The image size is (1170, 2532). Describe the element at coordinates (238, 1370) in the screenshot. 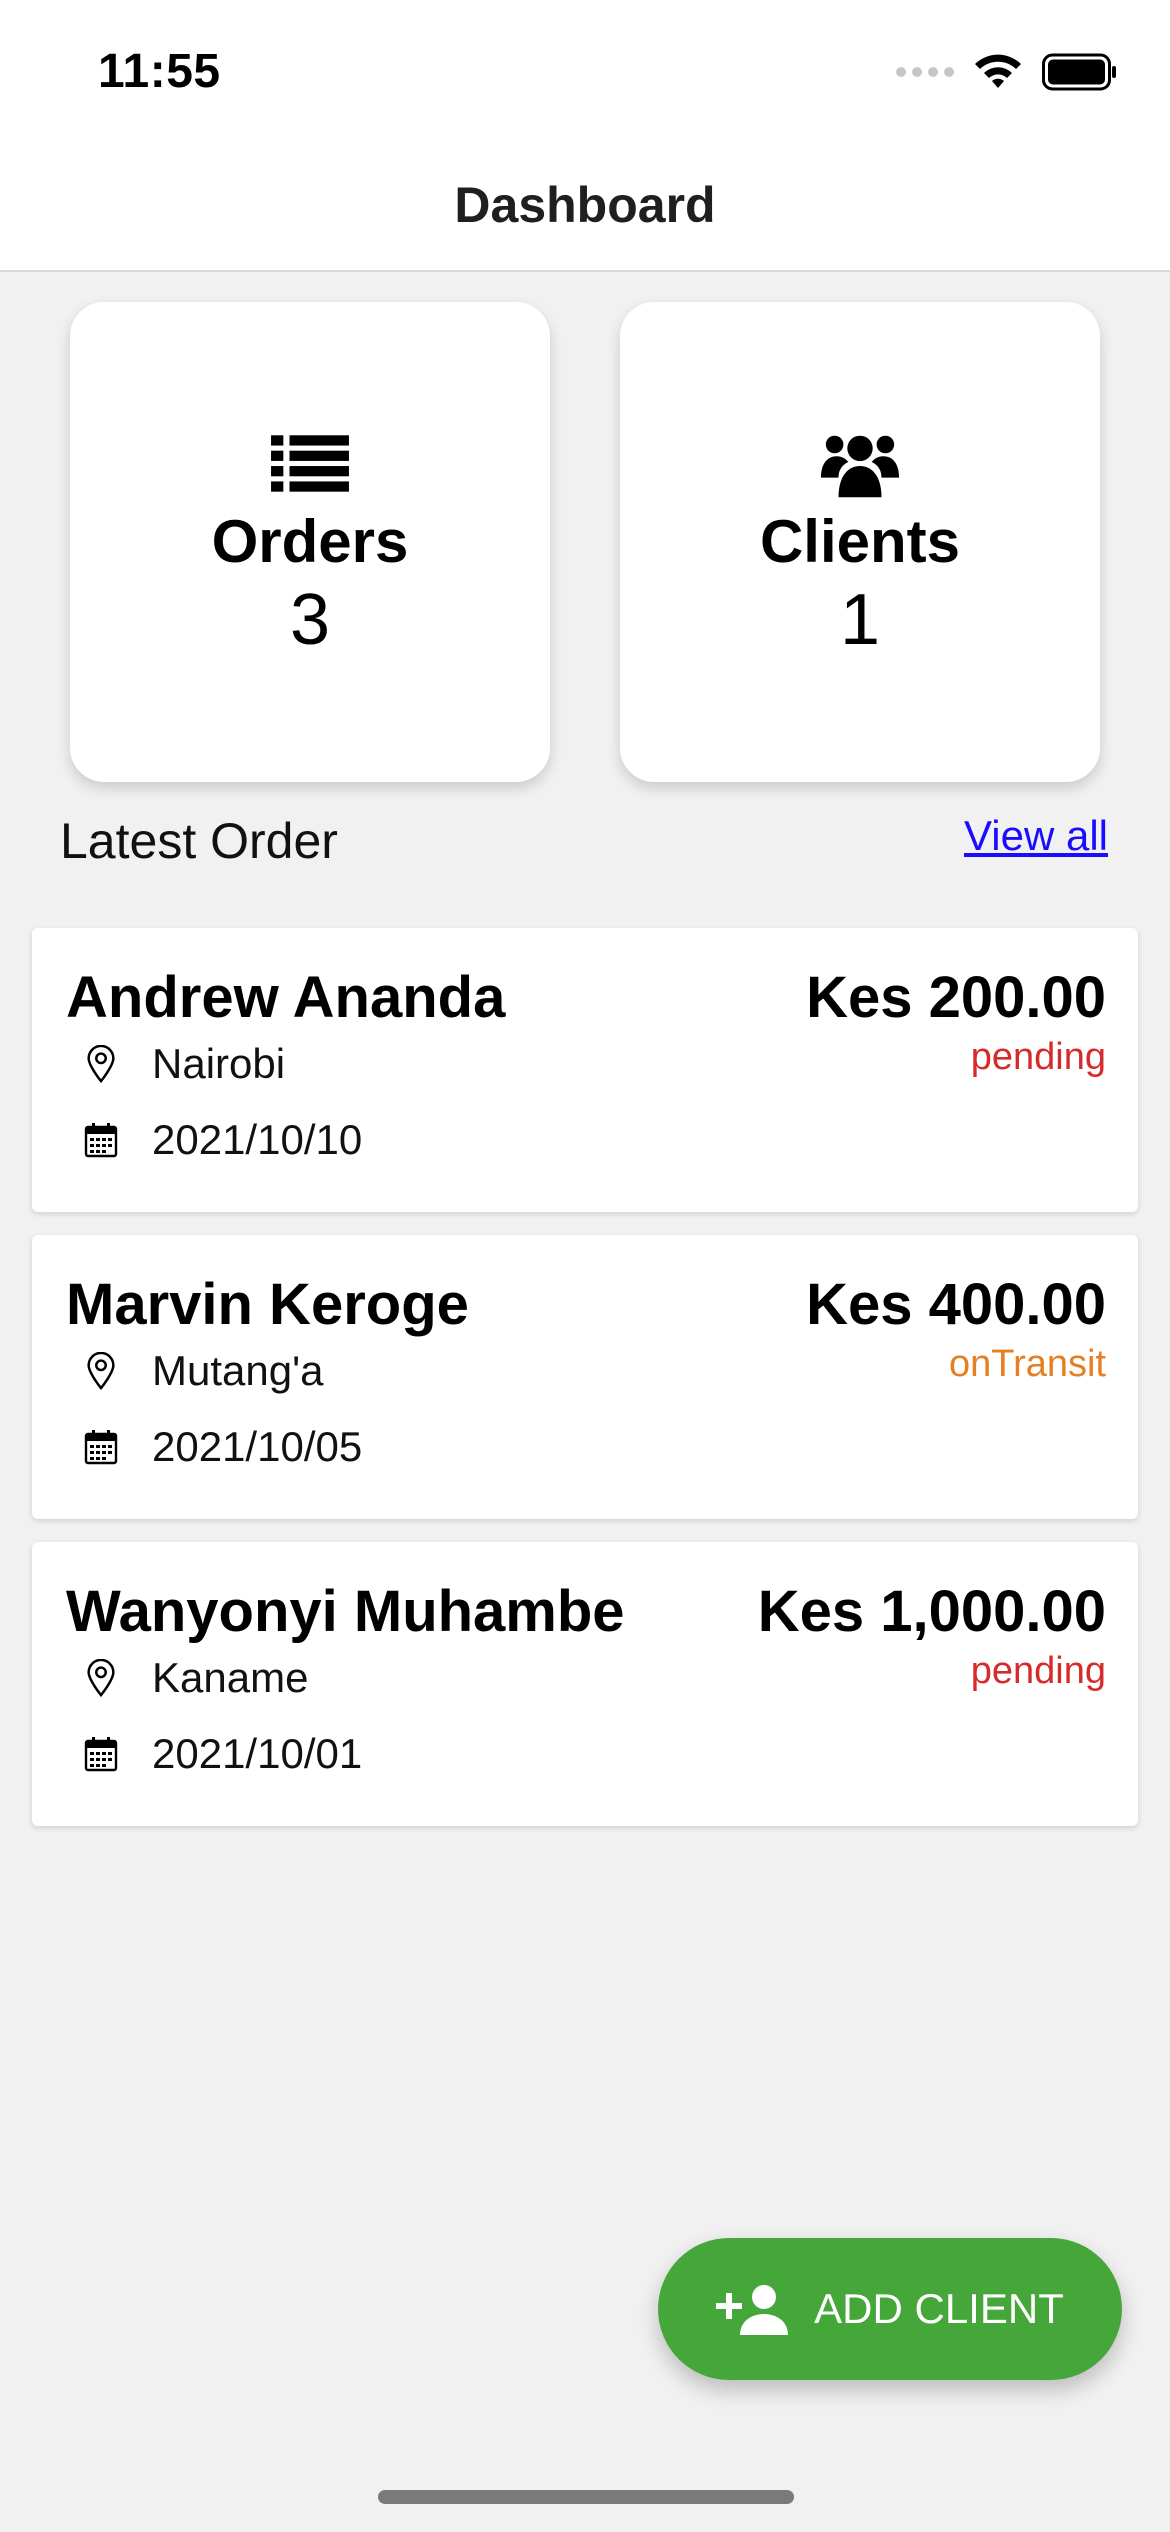

I see `order-location: Mutang'a` at that location.